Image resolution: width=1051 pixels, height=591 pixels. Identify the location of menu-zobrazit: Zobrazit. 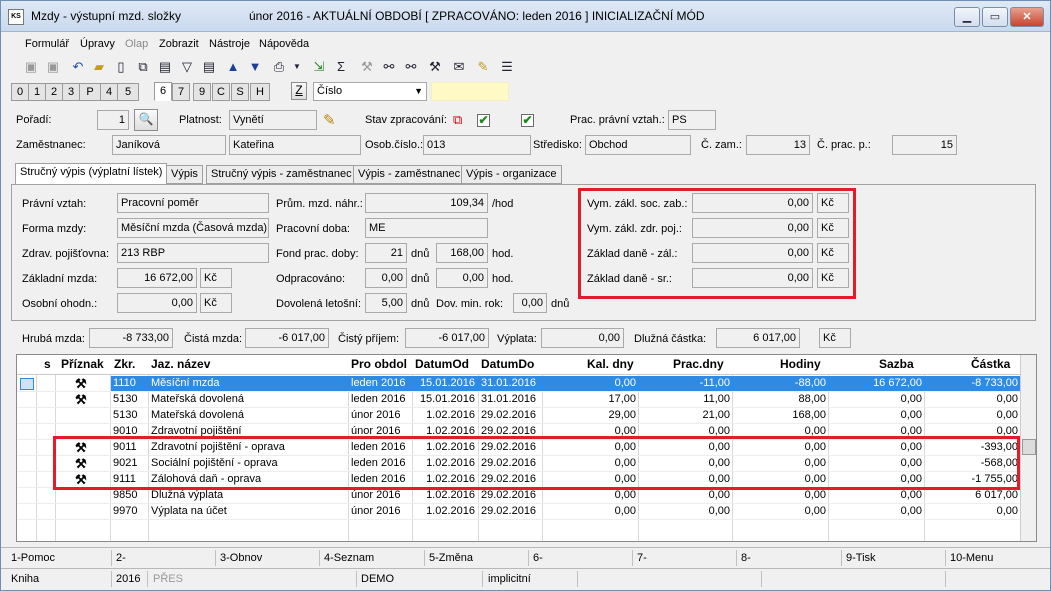
(179, 44).